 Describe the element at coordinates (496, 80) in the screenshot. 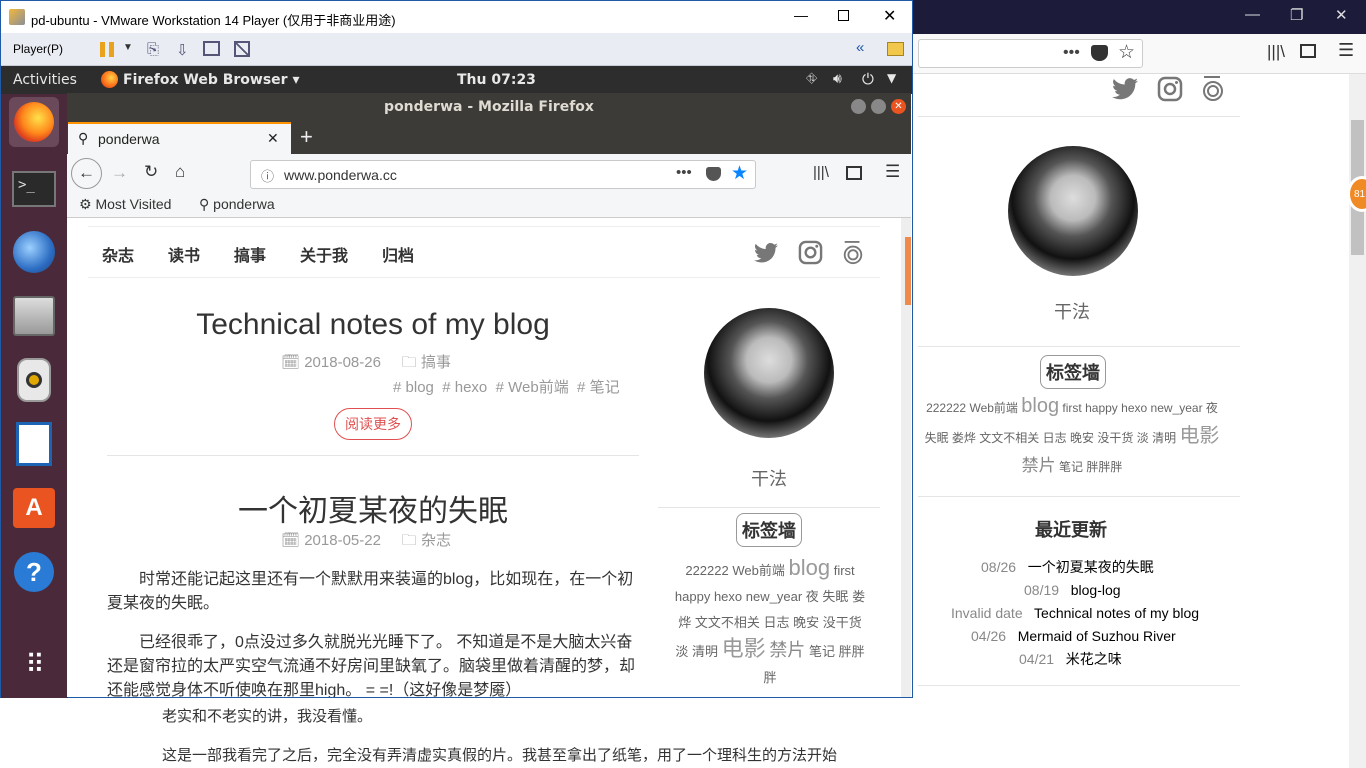

I see `clock: Thu 07:23` at that location.